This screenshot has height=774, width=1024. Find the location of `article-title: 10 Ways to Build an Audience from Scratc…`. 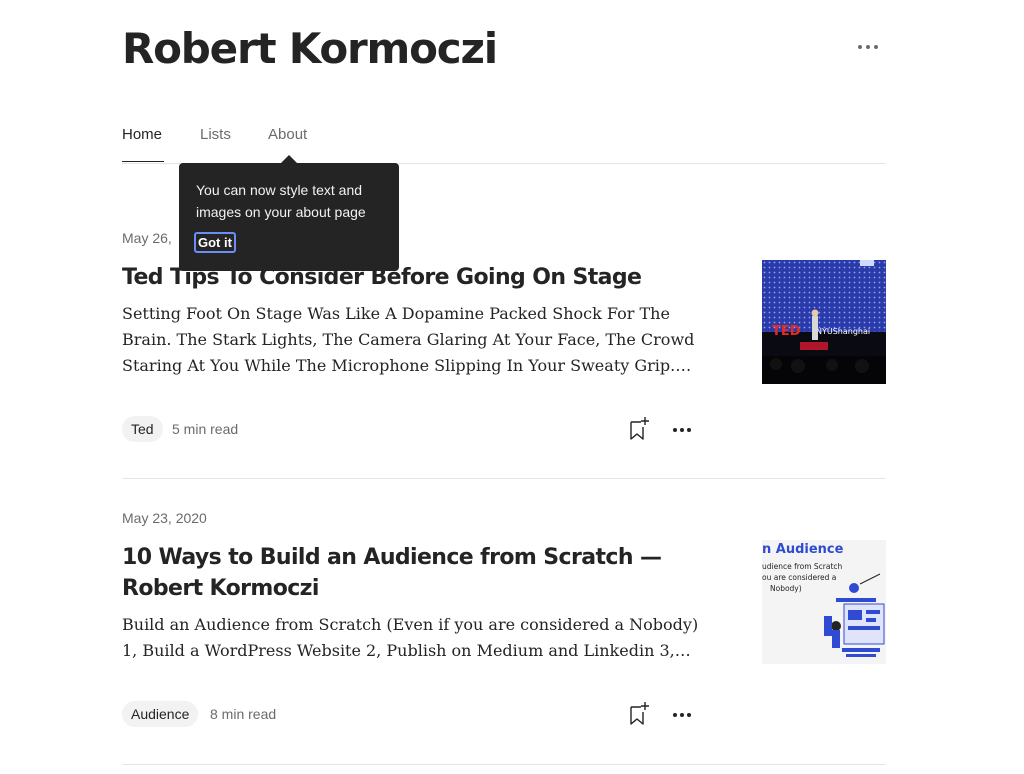

article-title: 10 Ways to Build an Audience from Scratc… is located at coordinates (392, 573).